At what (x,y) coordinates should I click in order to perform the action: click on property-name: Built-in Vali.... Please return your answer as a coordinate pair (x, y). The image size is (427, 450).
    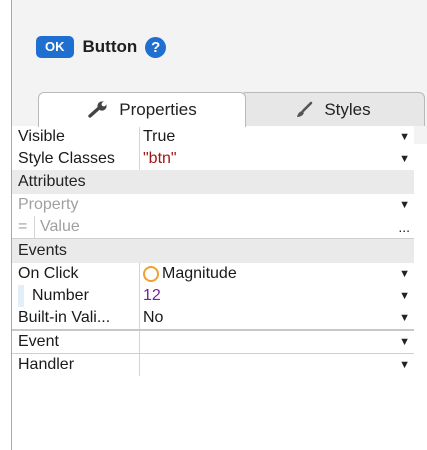
    Looking at the image, I should click on (76, 318).